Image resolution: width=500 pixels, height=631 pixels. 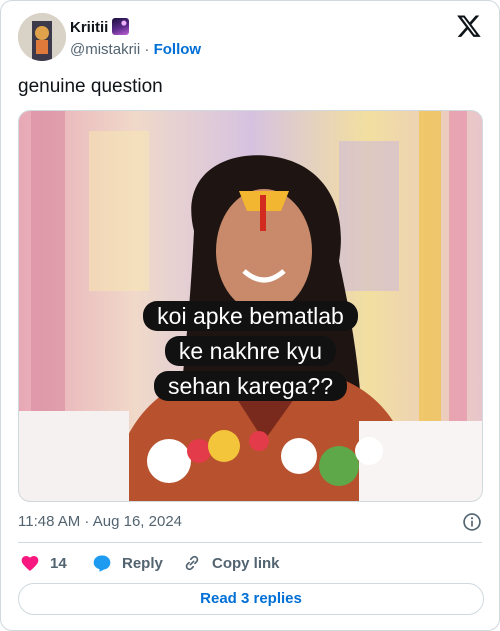 I want to click on meme-caption-line: ke nakhre kyu, so click(x=250, y=351).